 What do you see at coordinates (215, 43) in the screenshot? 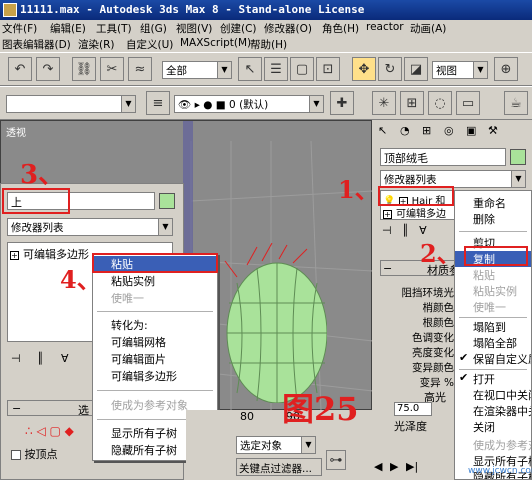
I see `menu-maxscript: MAXScript(M)` at bounding box center [215, 43].